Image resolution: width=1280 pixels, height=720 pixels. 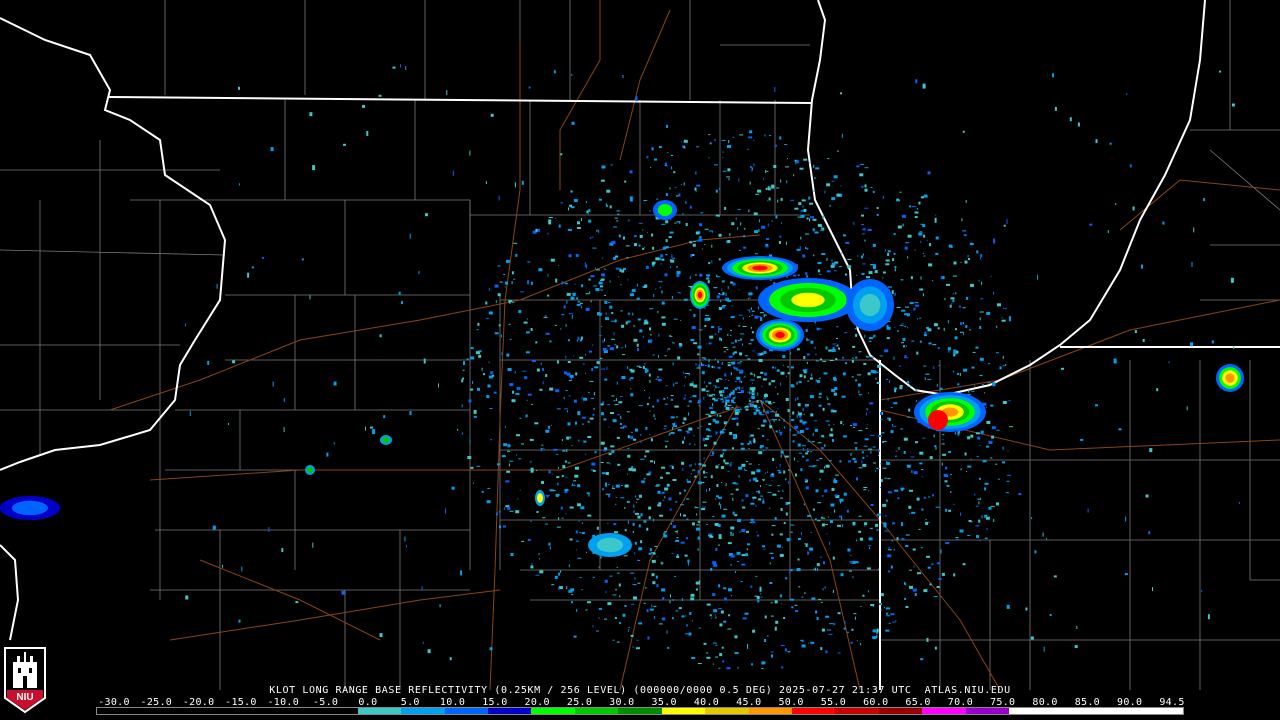 What do you see at coordinates (24, 697) in the screenshot?
I see `logo-text: NIU` at bounding box center [24, 697].